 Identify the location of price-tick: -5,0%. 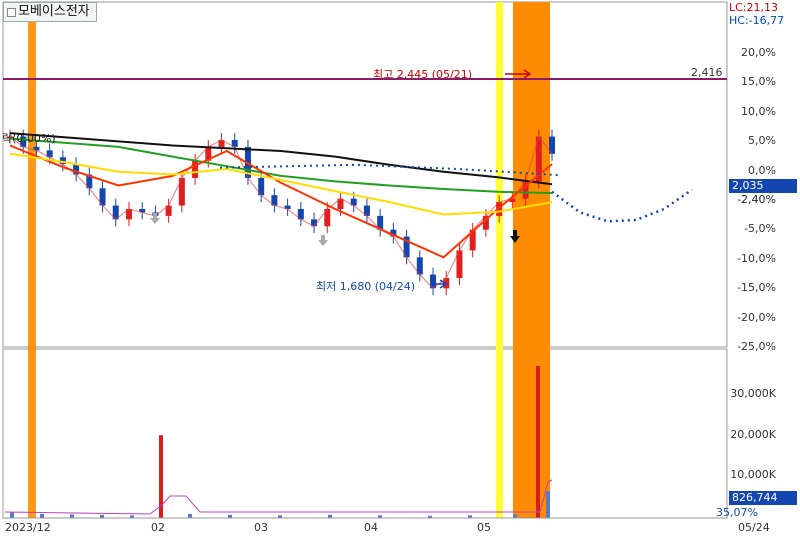
(760, 228).